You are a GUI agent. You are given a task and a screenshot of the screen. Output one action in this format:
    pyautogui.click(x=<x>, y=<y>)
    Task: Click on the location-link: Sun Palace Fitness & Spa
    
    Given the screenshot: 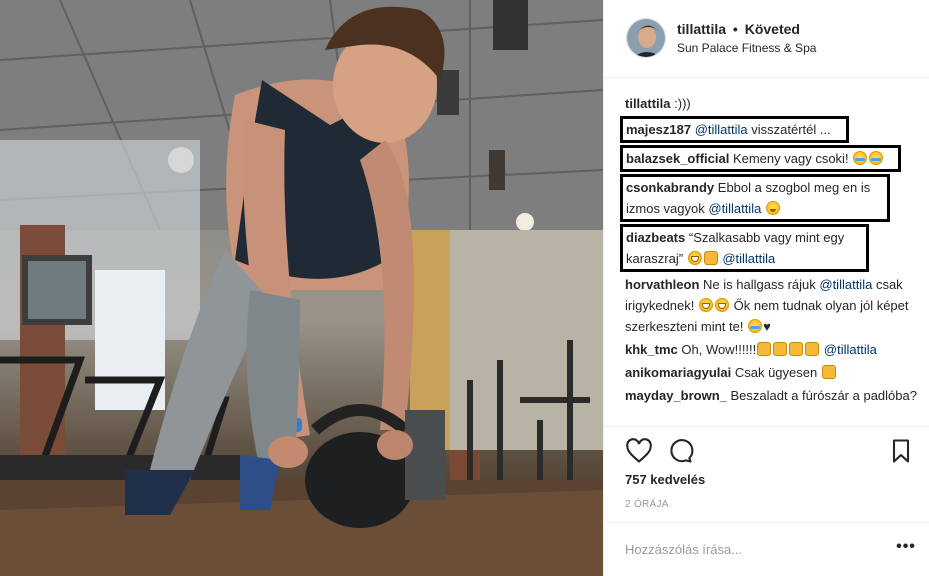 What is the action you would take?
    pyautogui.click(x=746, y=48)
    